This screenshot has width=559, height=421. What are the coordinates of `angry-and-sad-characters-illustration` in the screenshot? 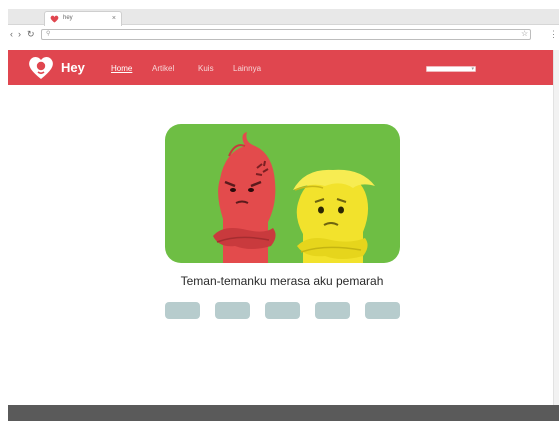 It's located at (294, 197).